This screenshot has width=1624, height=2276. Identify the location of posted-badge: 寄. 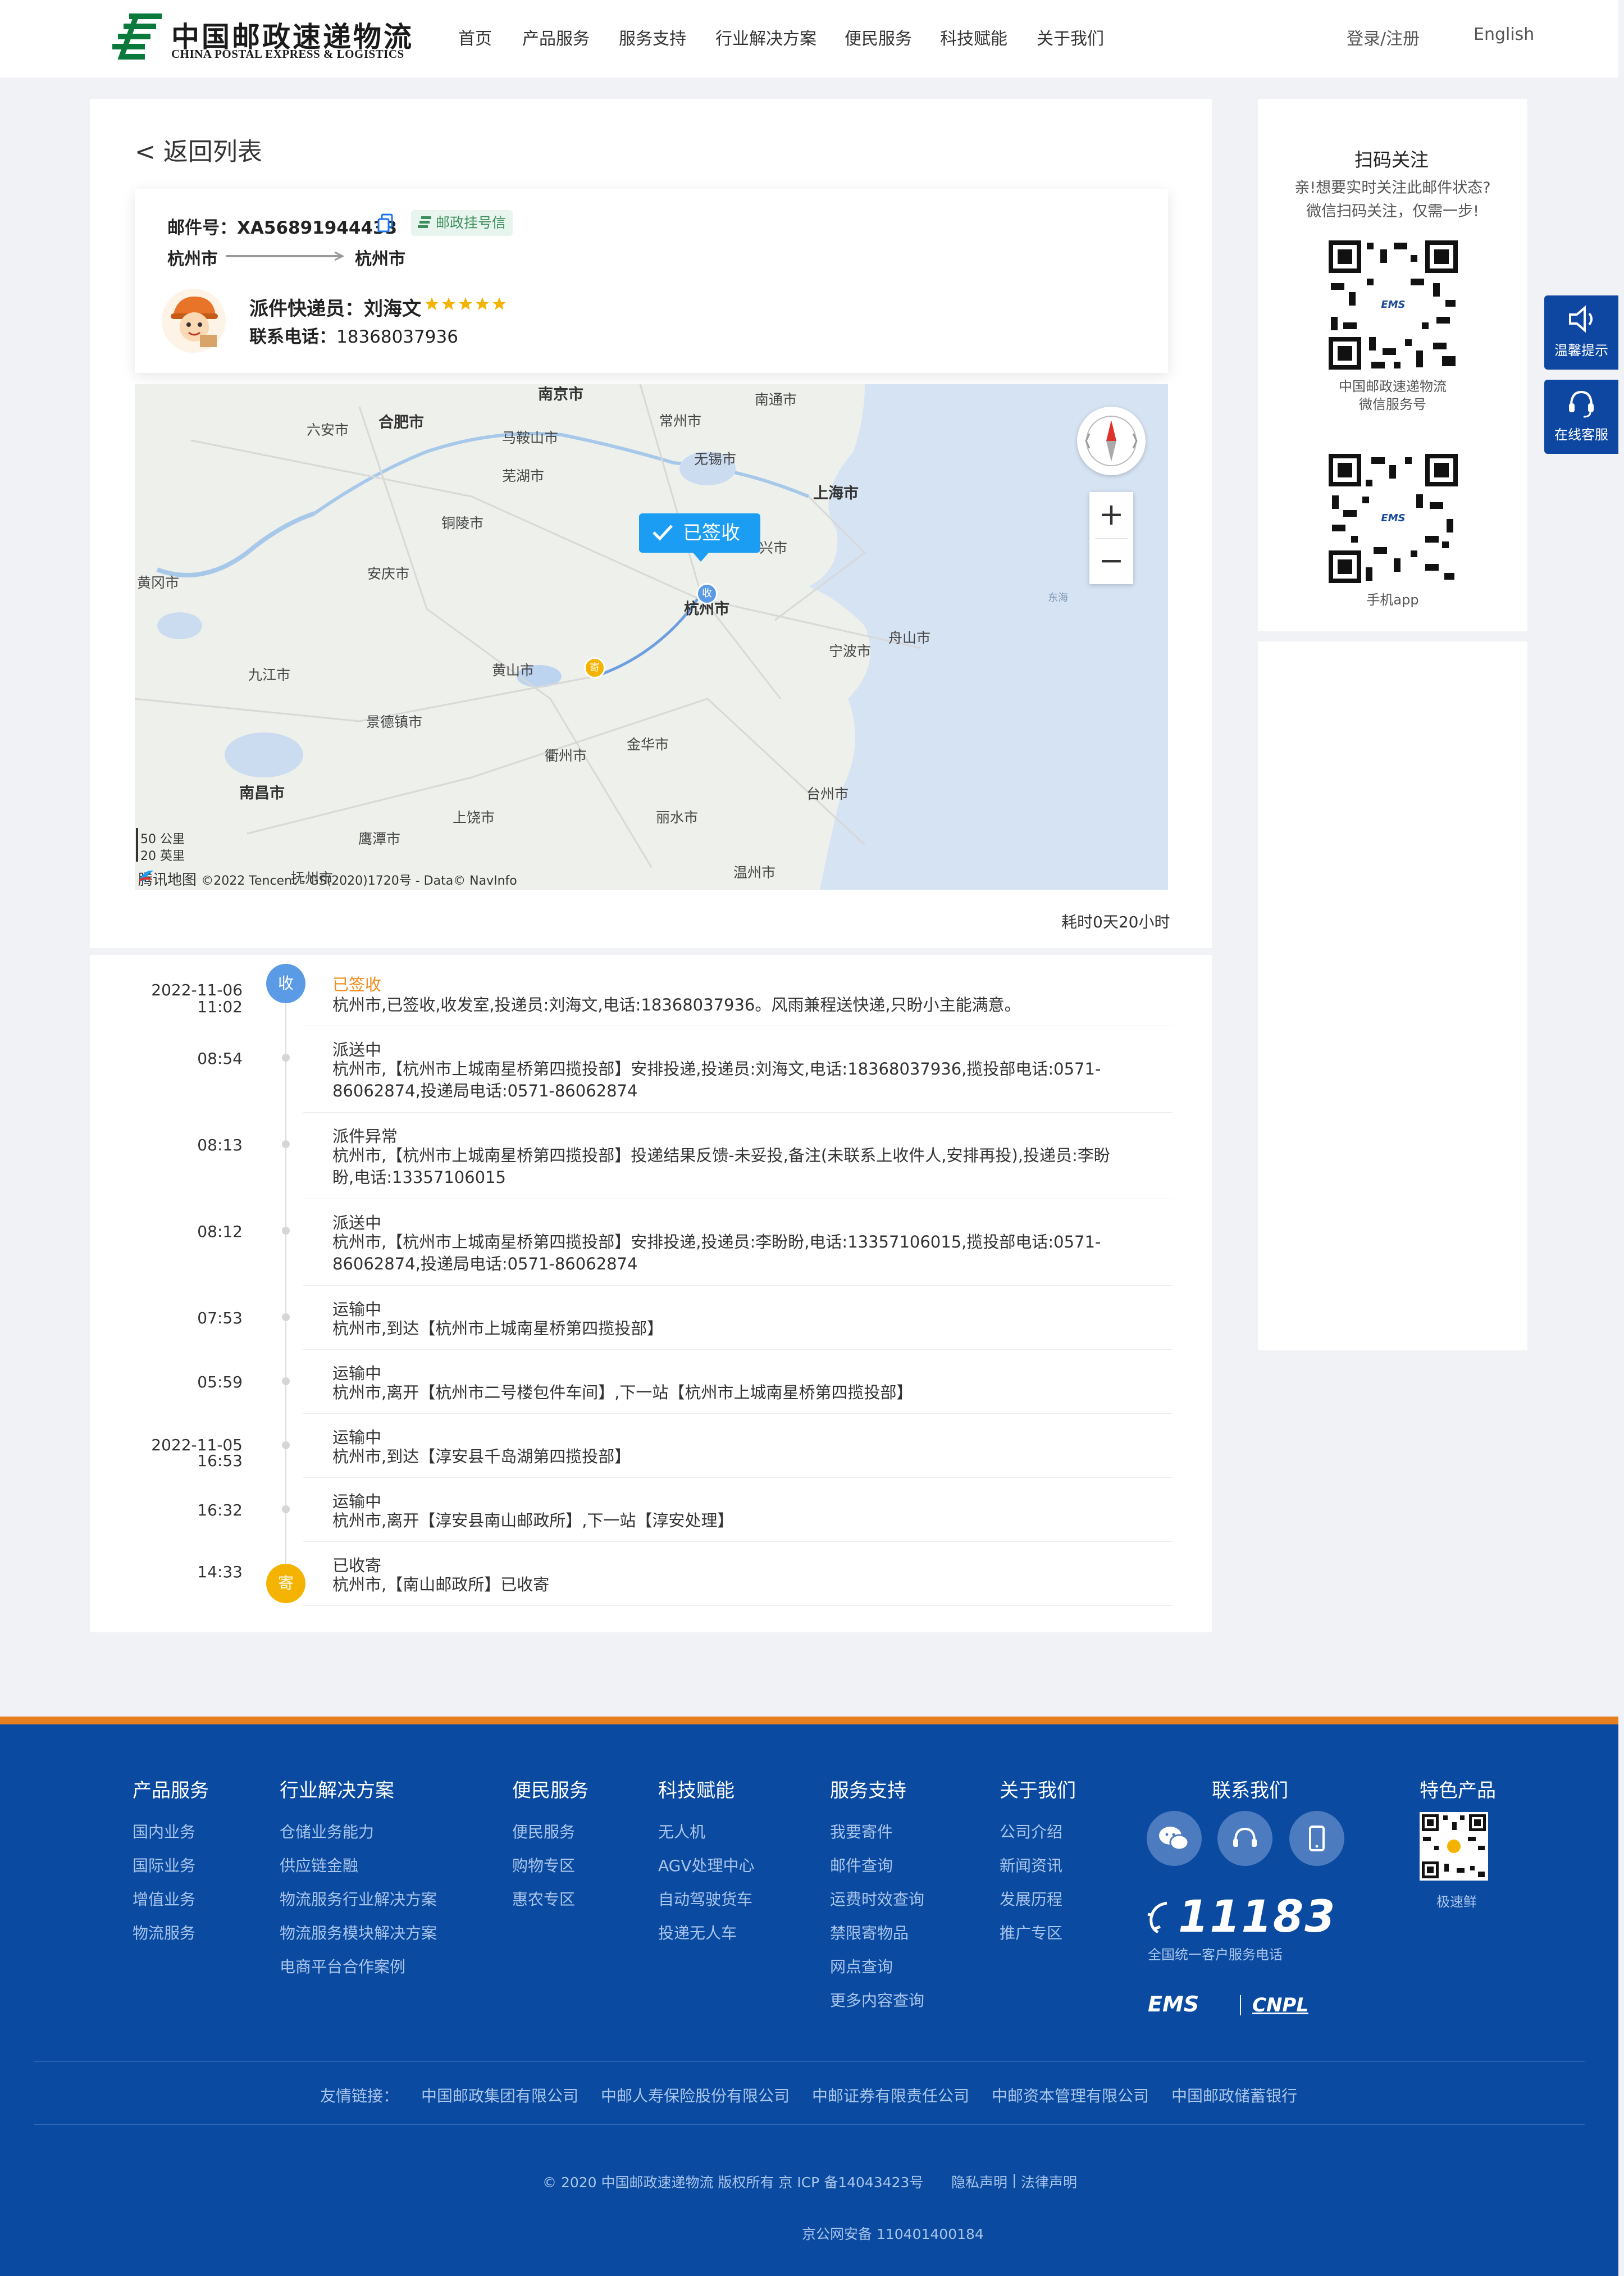
(285, 1583).